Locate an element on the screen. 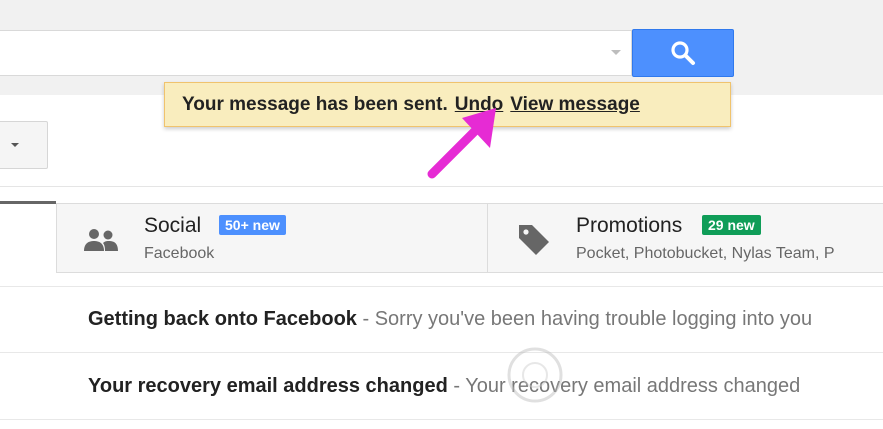  tab-primary is located at coordinates (28, 238).